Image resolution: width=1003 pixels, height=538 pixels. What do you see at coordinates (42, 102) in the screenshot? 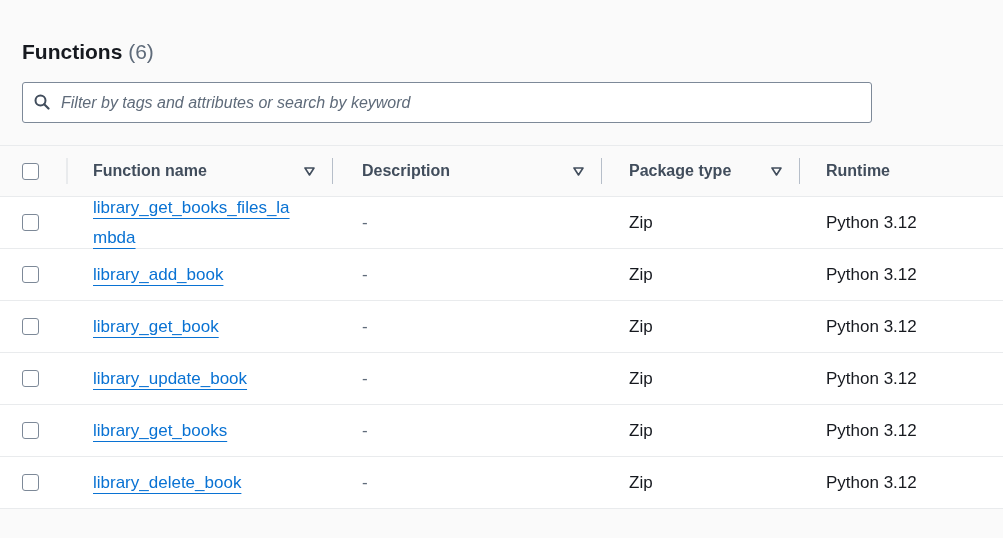
I see `search-icon` at bounding box center [42, 102].